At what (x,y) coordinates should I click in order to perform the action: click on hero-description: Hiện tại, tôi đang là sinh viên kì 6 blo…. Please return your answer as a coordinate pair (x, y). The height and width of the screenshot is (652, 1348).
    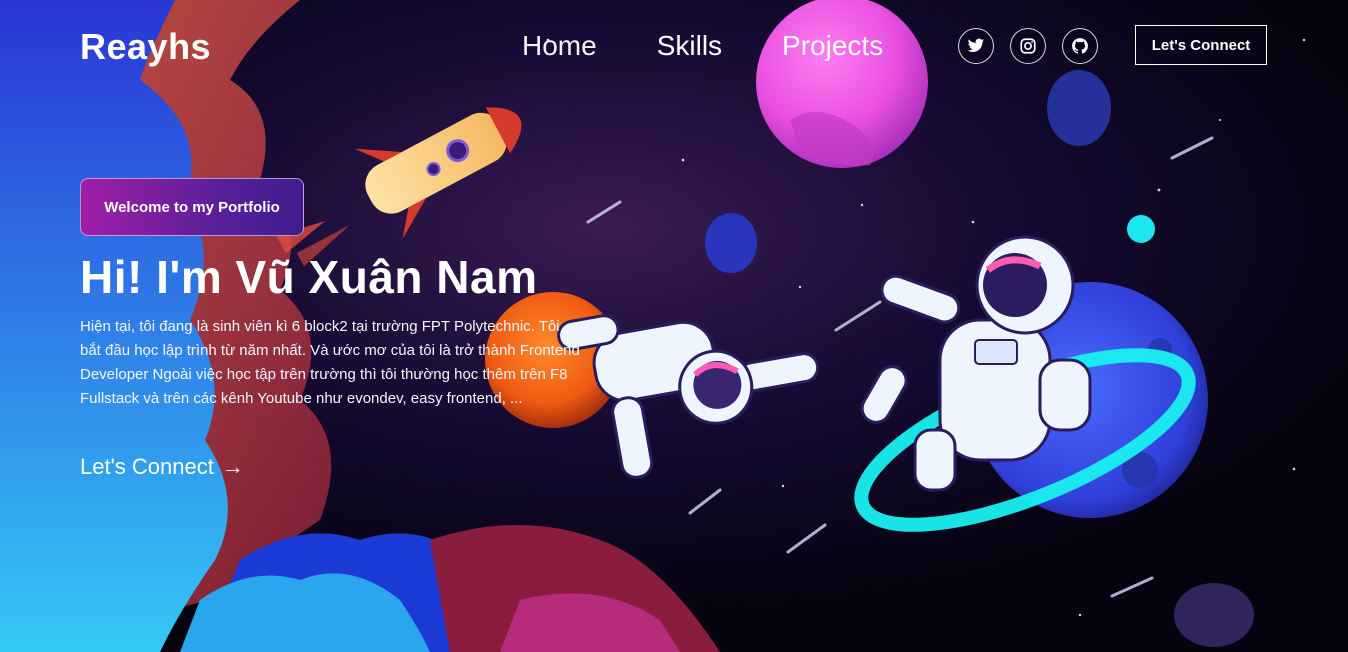
    Looking at the image, I should click on (330, 362).